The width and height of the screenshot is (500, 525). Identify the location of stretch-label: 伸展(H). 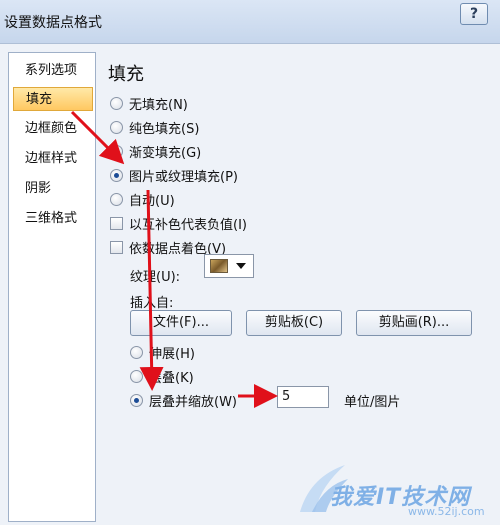
(172, 354).